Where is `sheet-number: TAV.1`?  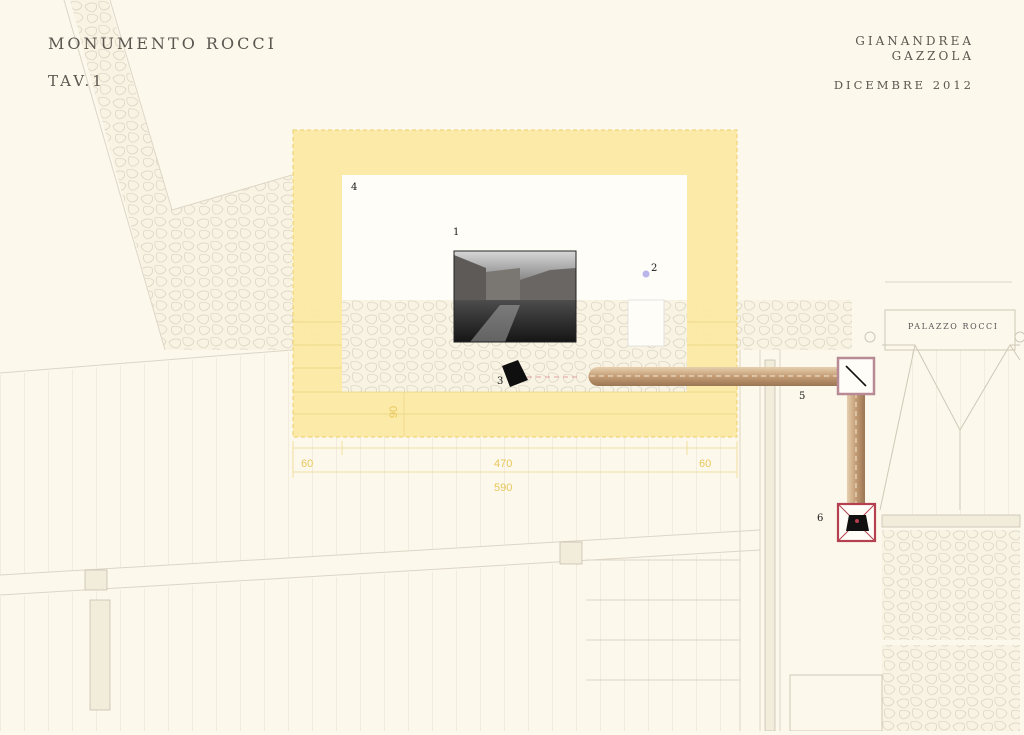
sheet-number: TAV.1 is located at coordinates (76, 81).